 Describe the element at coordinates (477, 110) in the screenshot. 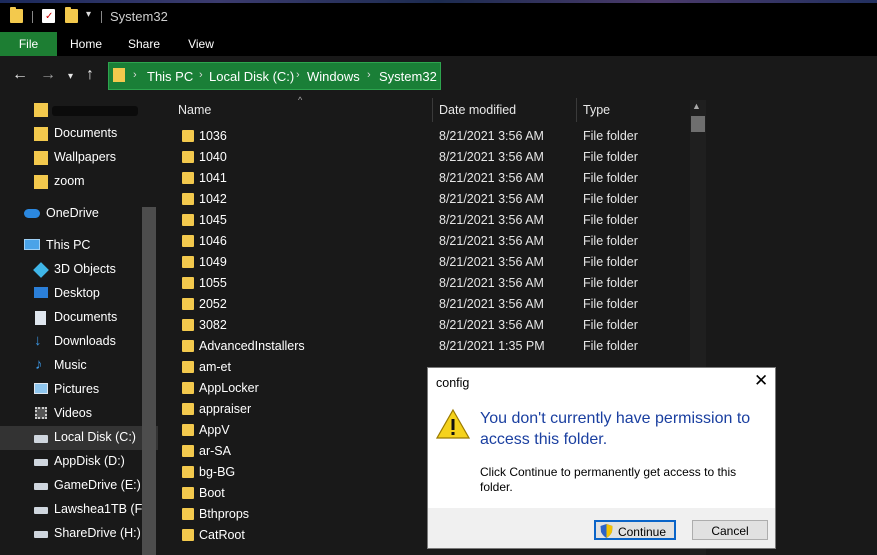

I see `column-header-date: Date modified` at that location.